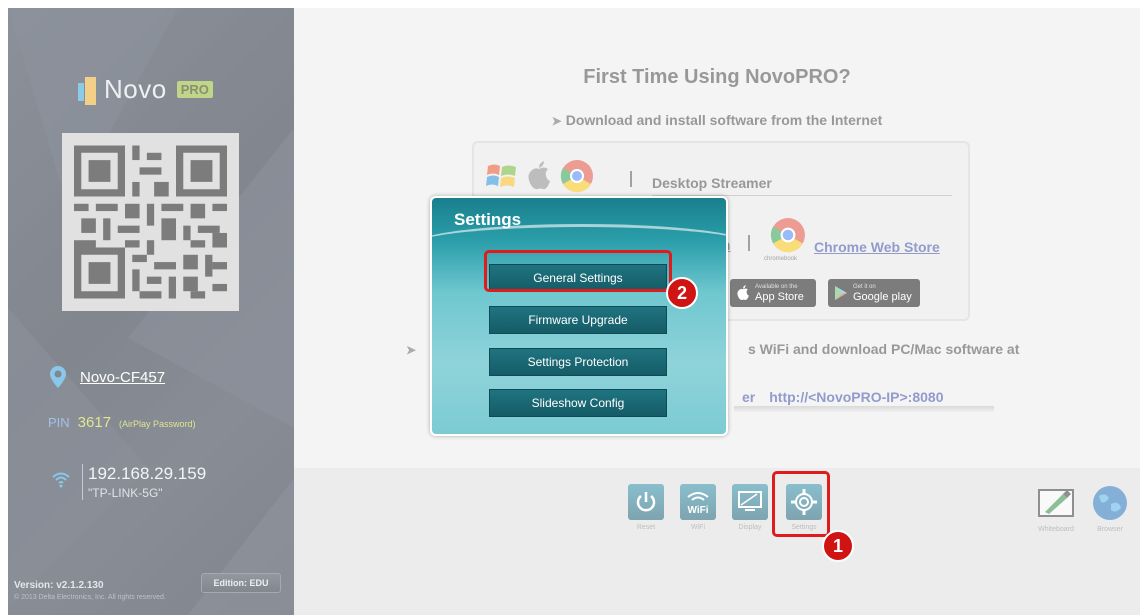 This screenshot has width=1142, height=615. I want to click on highlight-general-settings, so click(578, 271).